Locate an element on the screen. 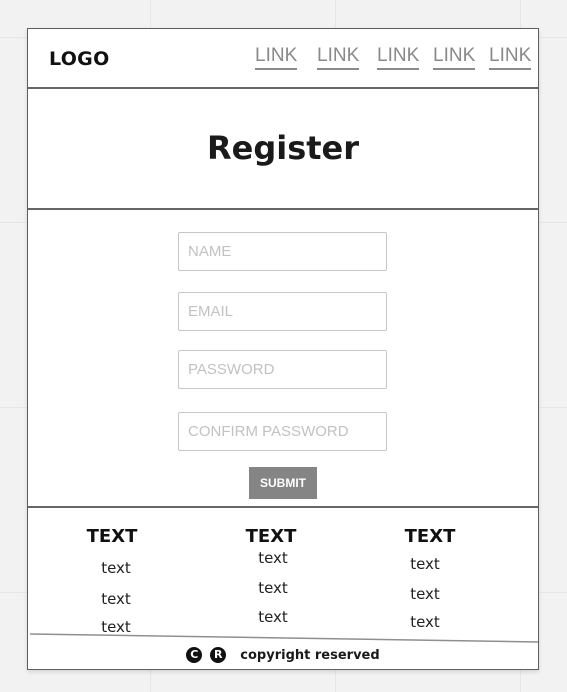 This screenshot has height=692, width=567. footer-col-1-item-2: text is located at coordinates (116, 599).